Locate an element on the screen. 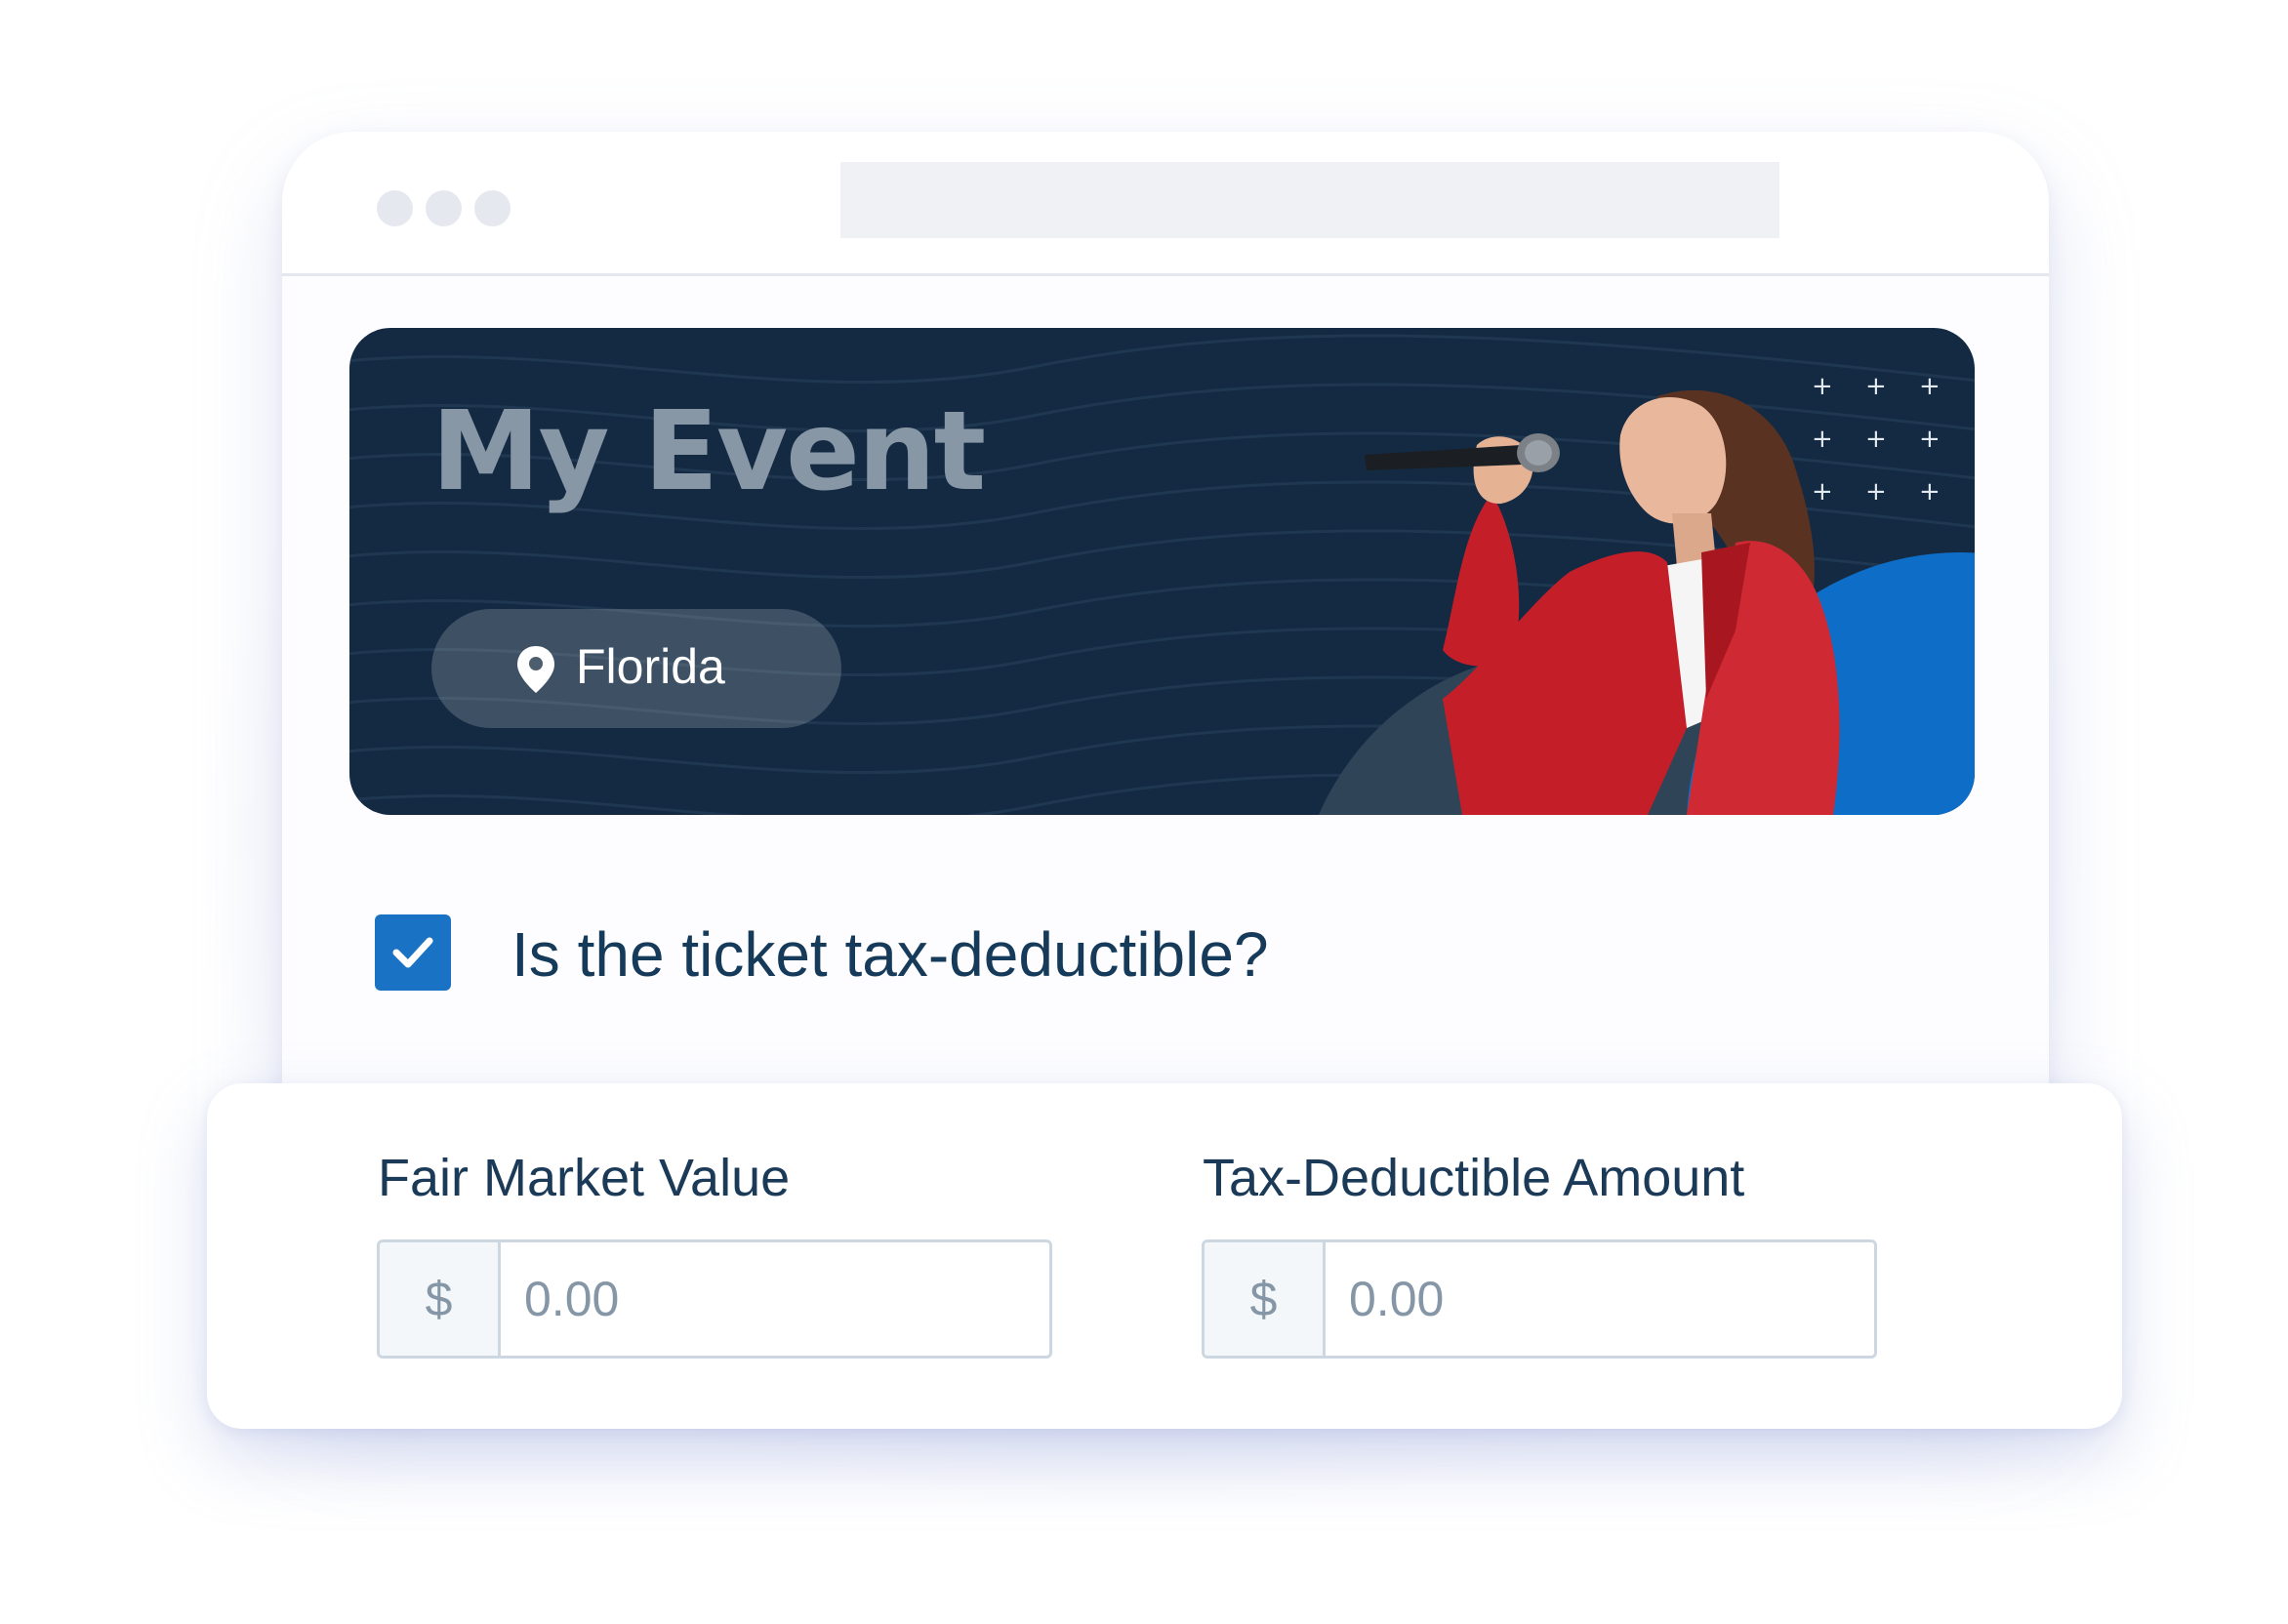  address-bar is located at coordinates (1309, 200).